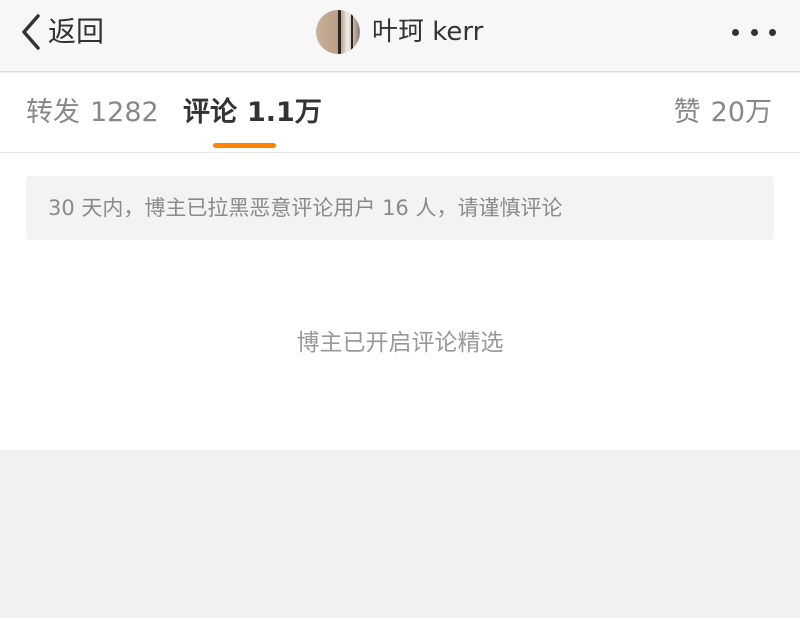 This screenshot has width=800, height=618. What do you see at coordinates (687, 112) in the screenshot?
I see `tab-like-label: 赞` at bounding box center [687, 112].